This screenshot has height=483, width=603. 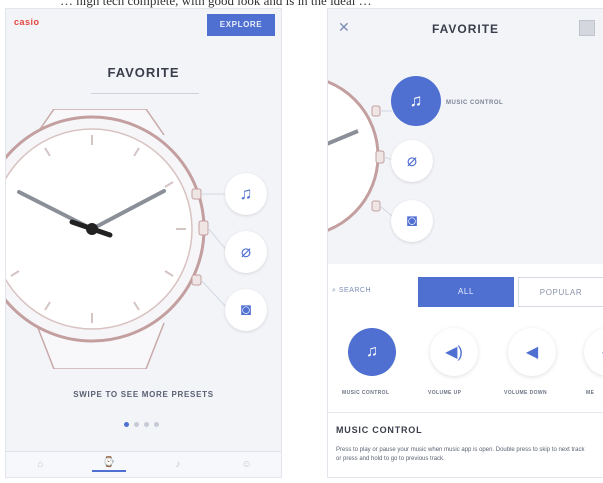 I want to click on action-label: ME, so click(x=590, y=393).